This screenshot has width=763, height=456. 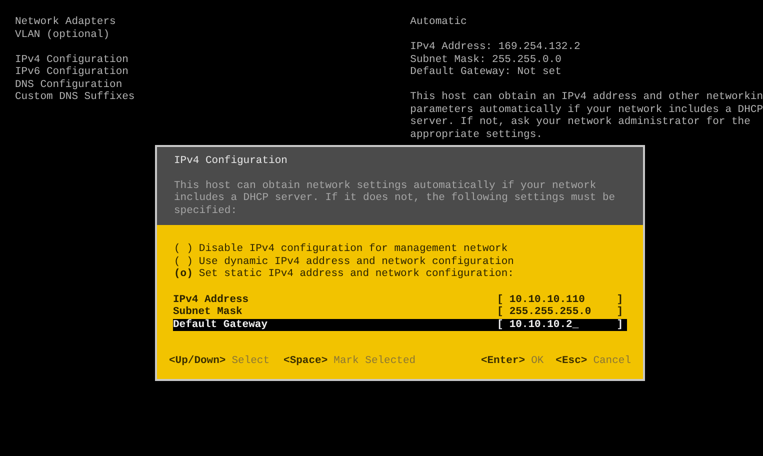 I want to click on help-text: This host can obtain an IPv4 address and other networkin, so click(x=586, y=97).